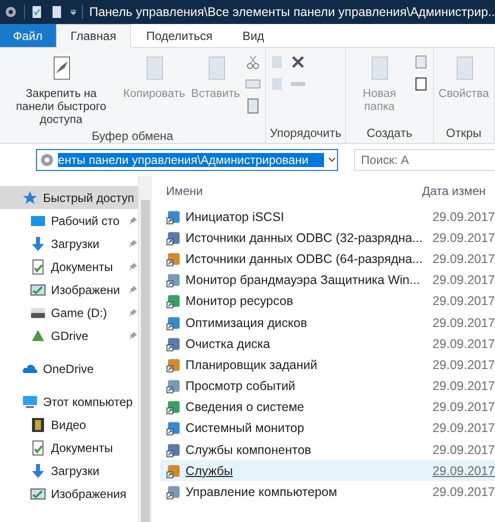  What do you see at coordinates (69, 368) in the screenshot?
I see `nav-item: OneDrive` at bounding box center [69, 368].